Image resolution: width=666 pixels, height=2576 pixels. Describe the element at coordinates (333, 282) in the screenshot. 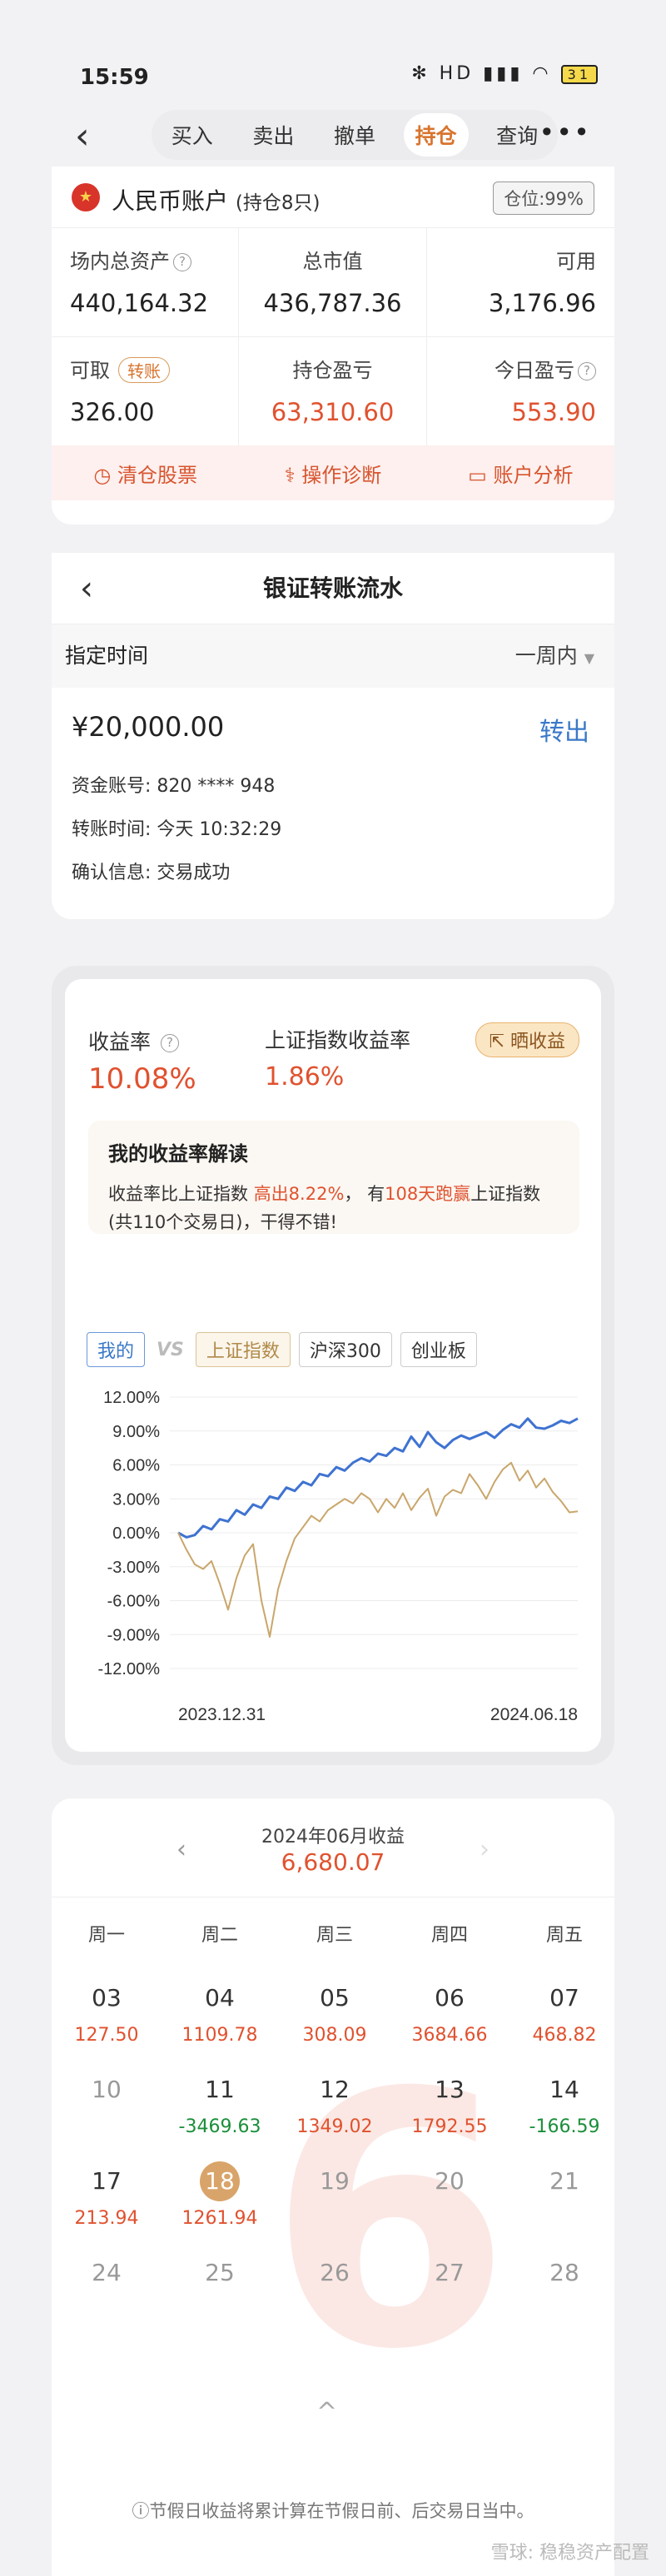

I see `market-value-cell: 总市值 436,787.36` at that location.